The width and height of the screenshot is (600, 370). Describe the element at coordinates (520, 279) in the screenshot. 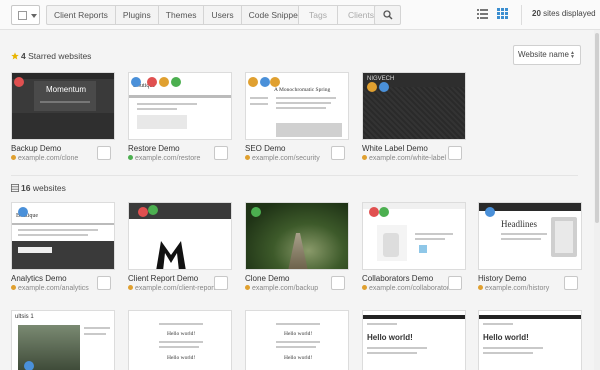

I see `site-name: History Demo` at that location.